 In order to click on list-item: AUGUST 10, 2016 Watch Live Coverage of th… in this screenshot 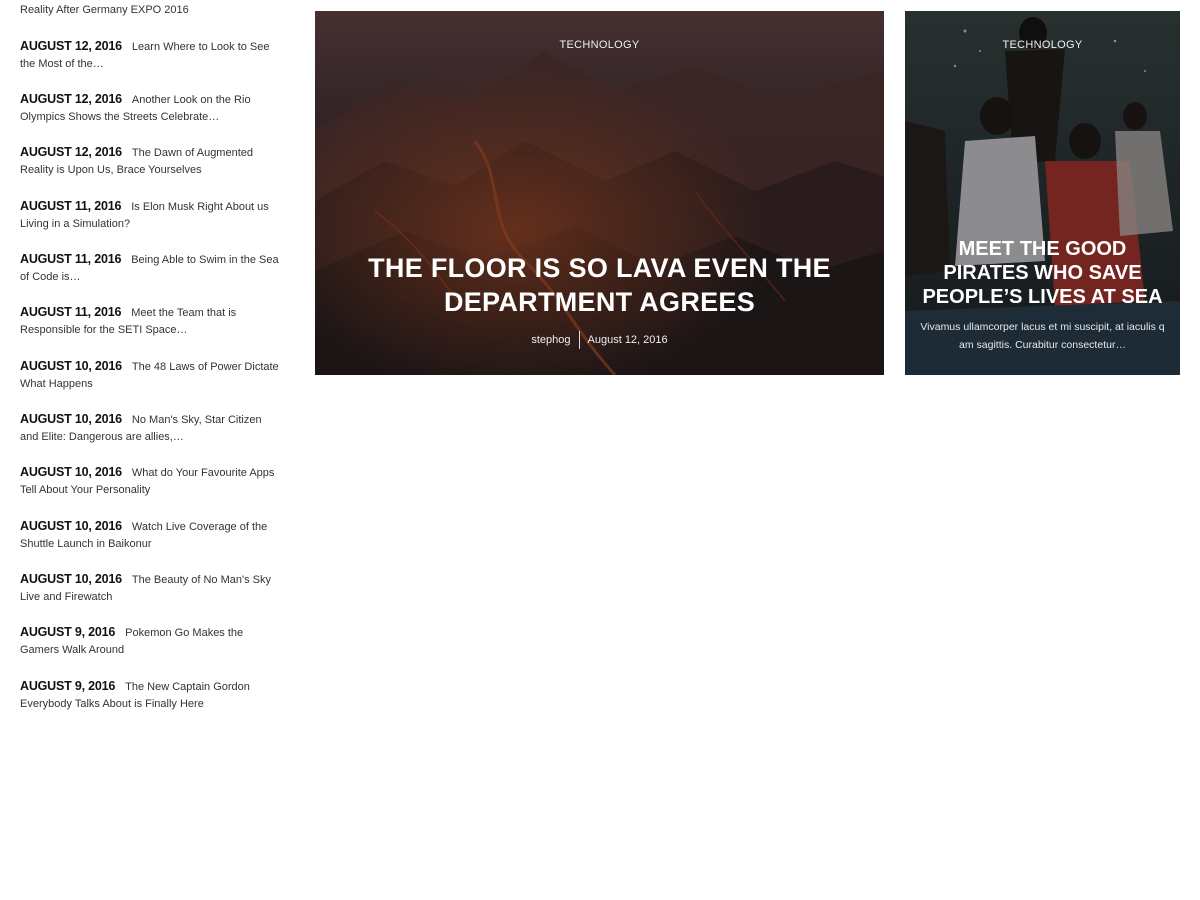, I will do `click(151, 535)`.